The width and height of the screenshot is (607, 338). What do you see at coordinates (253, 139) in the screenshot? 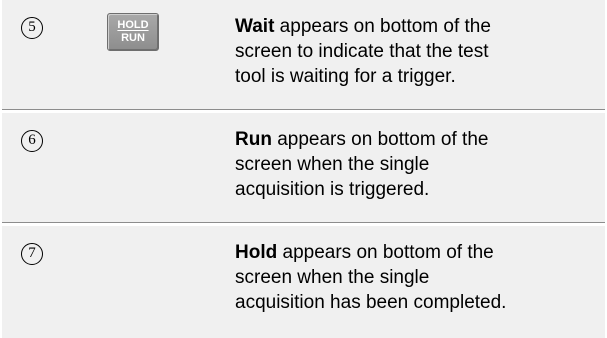
I see `status-term: Run` at bounding box center [253, 139].